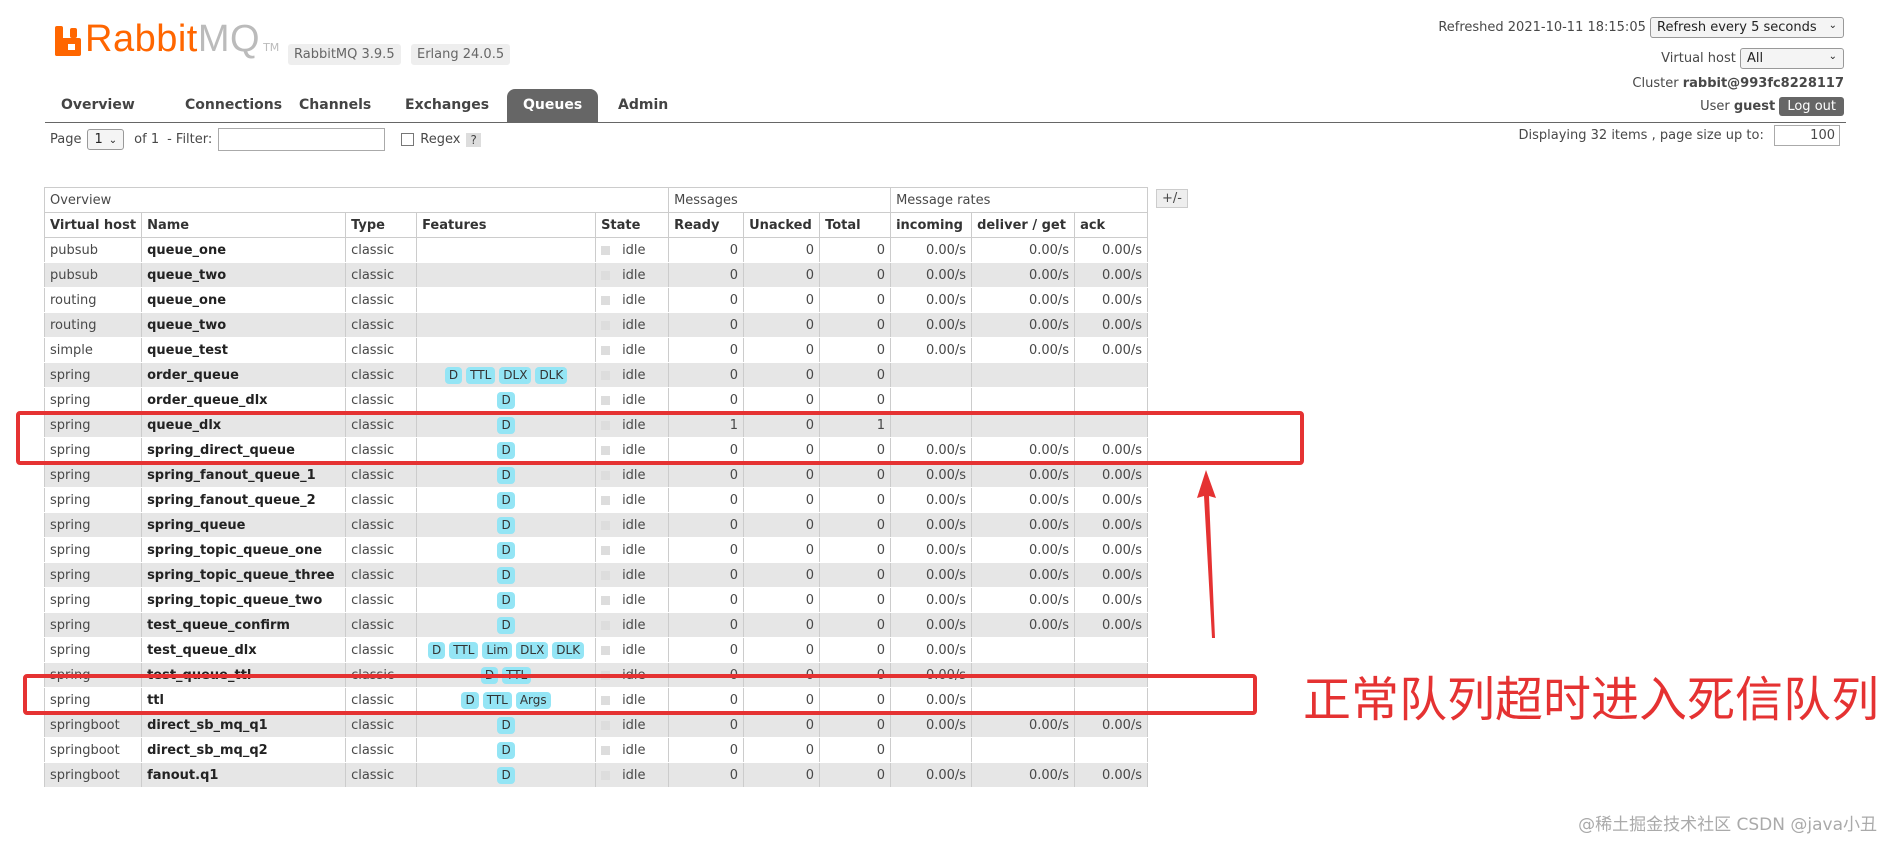 The height and width of the screenshot is (852, 1891). Describe the element at coordinates (632, 225) in the screenshot. I see `col-state: State` at that location.